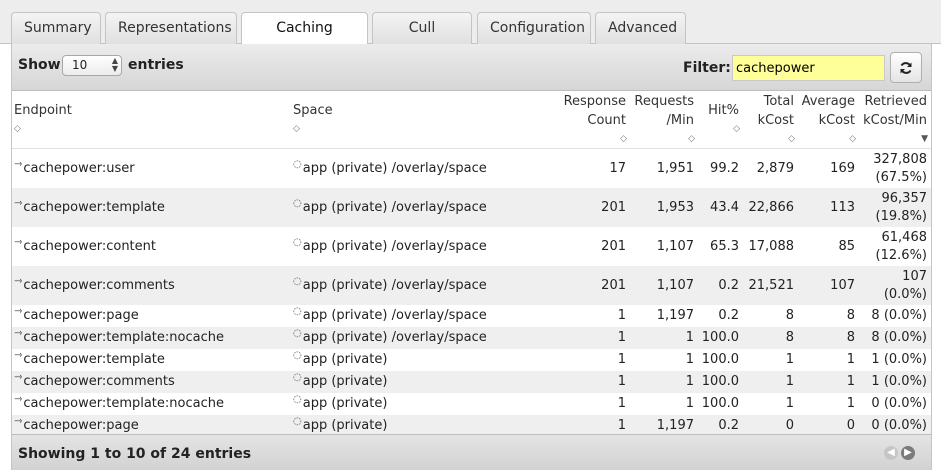  I want to click on cell-total-kcost: 0, so click(767, 425).